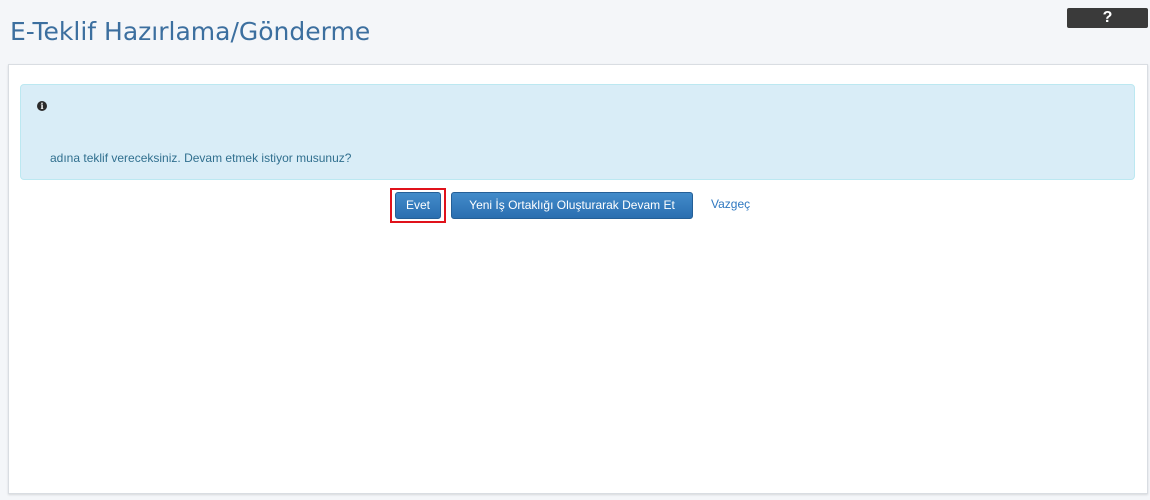  I want to click on help-button: ?, so click(1107, 18).